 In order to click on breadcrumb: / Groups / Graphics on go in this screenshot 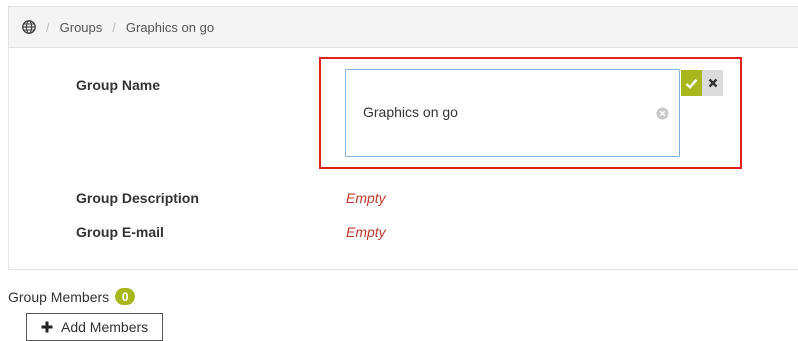, I will do `click(403, 27)`.